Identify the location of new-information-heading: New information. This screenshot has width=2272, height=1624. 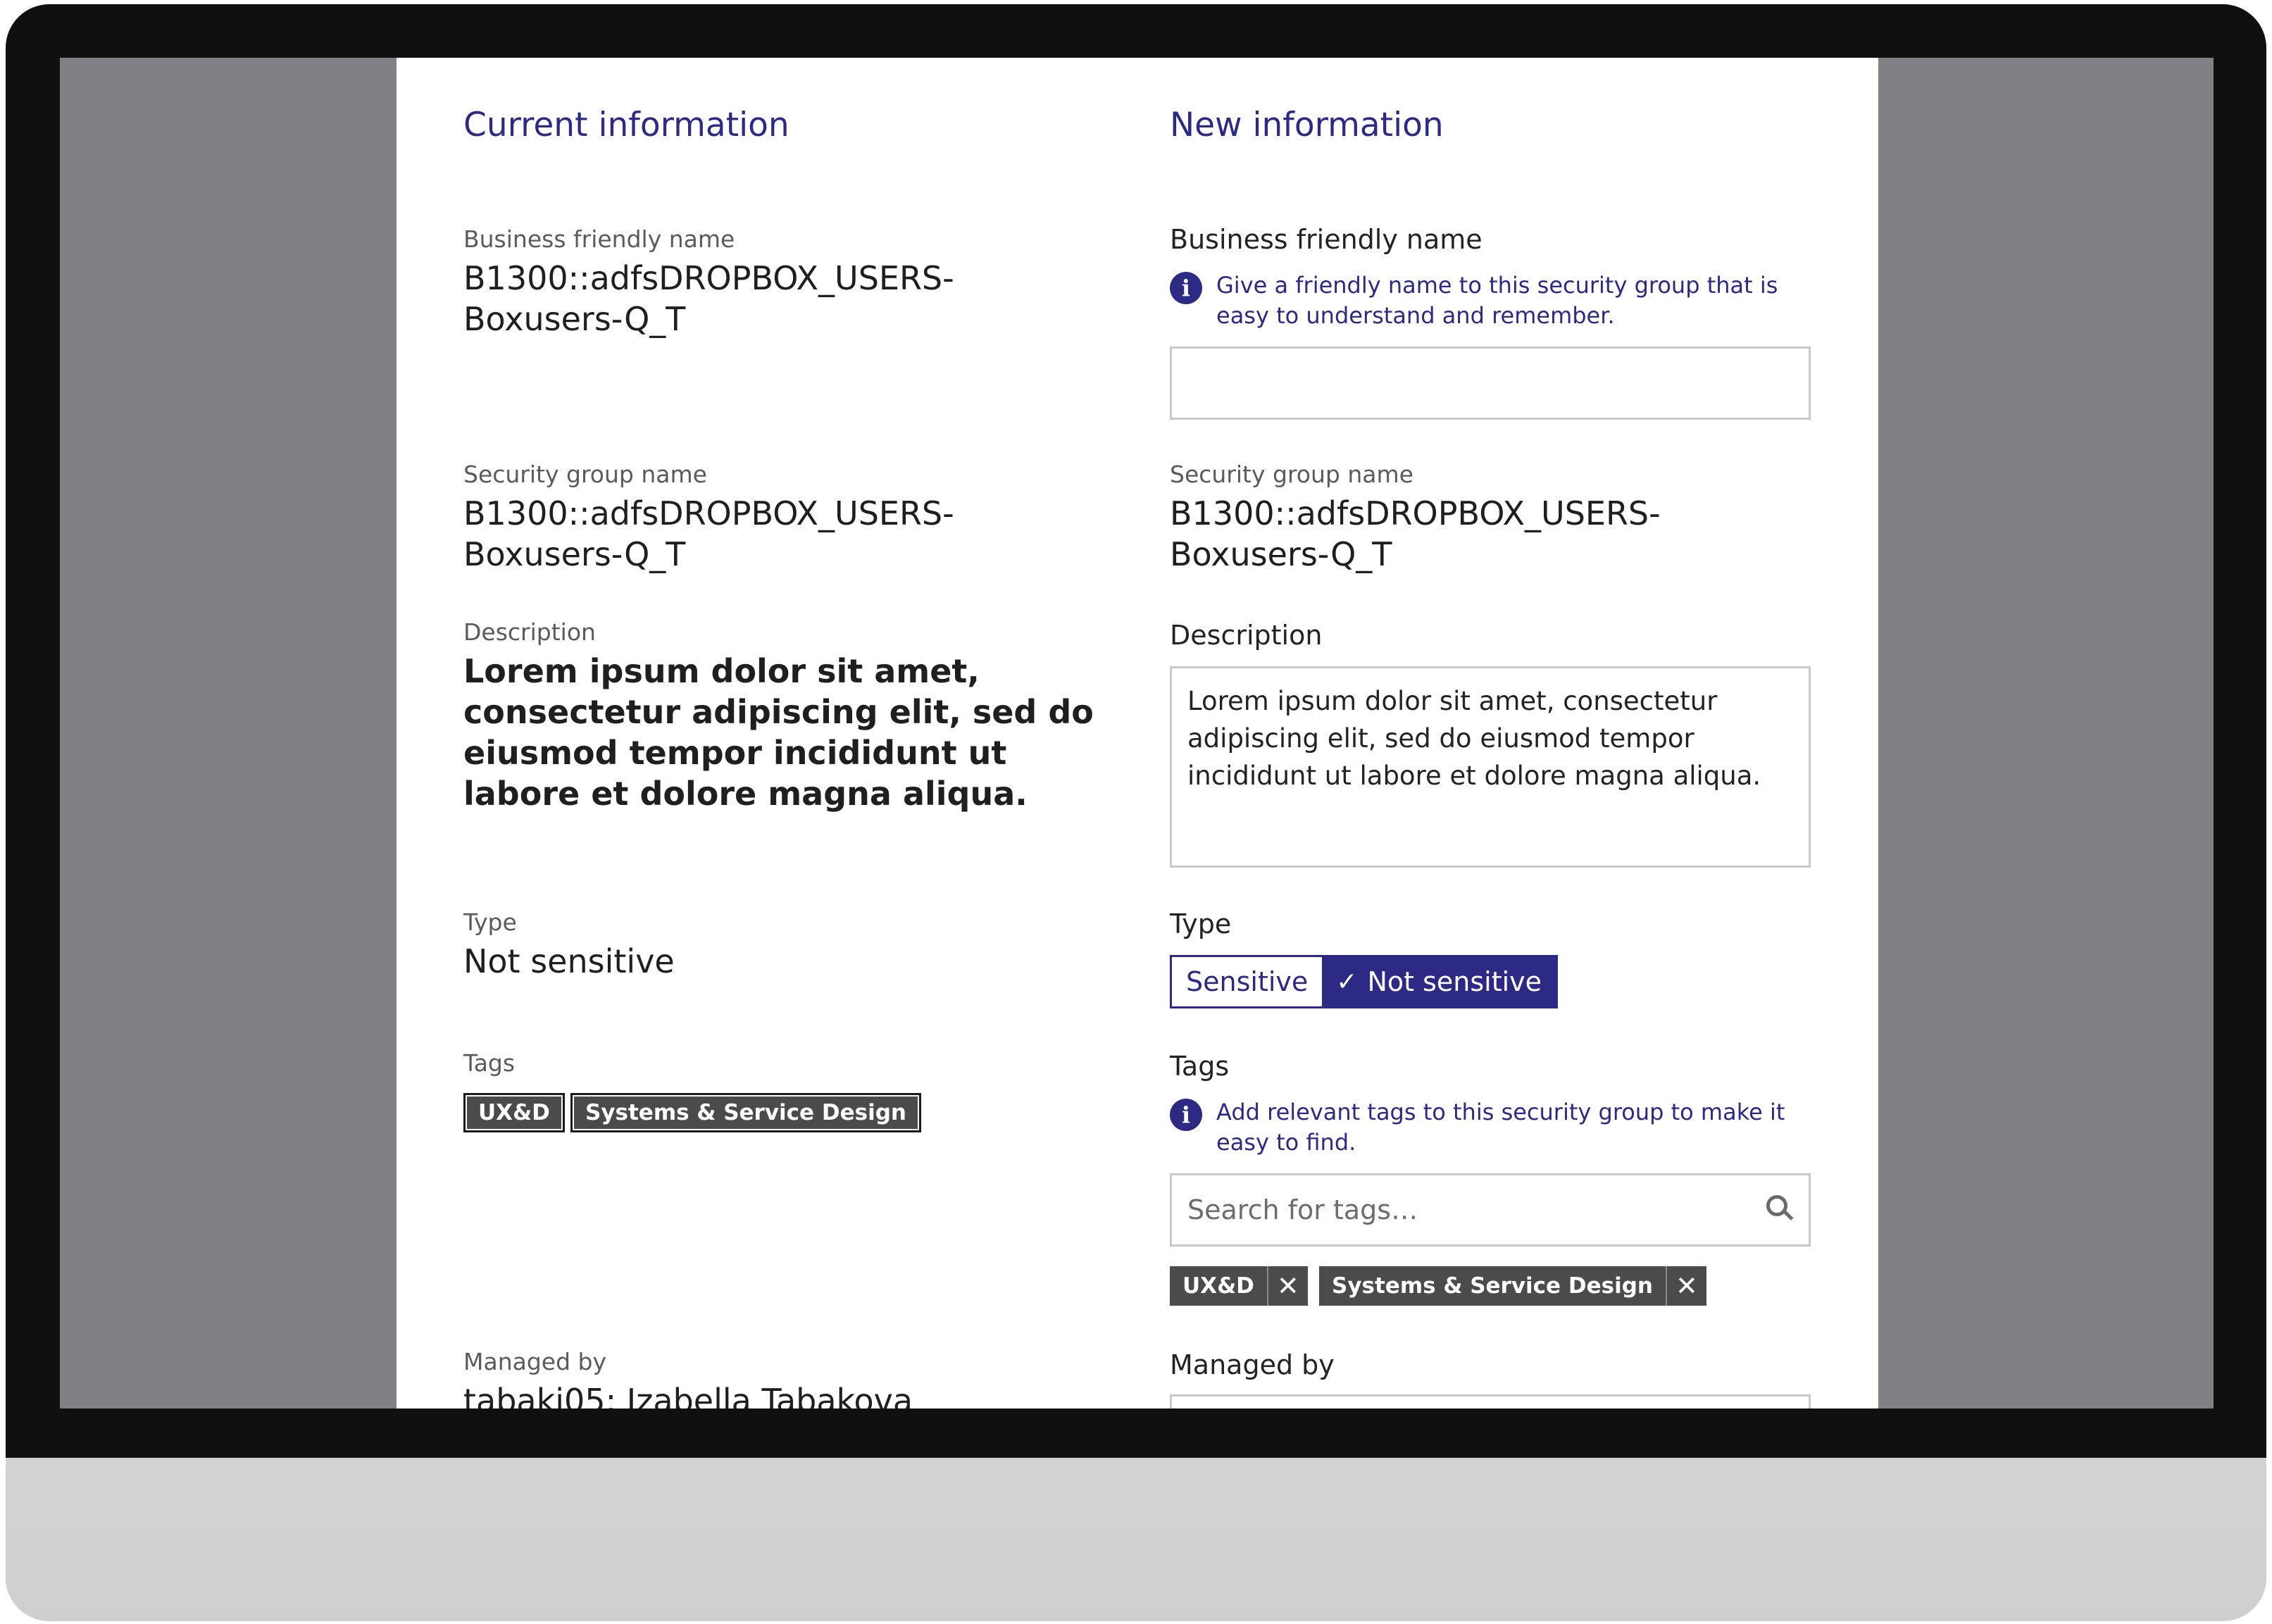
(1307, 125).